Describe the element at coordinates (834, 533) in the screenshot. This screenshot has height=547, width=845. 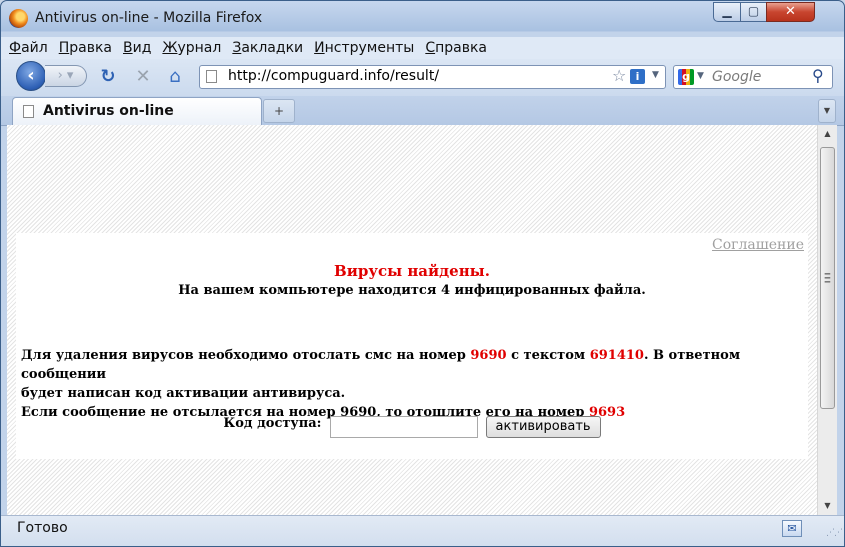
I see `resize-grip-icon: ⋰⋰` at that location.